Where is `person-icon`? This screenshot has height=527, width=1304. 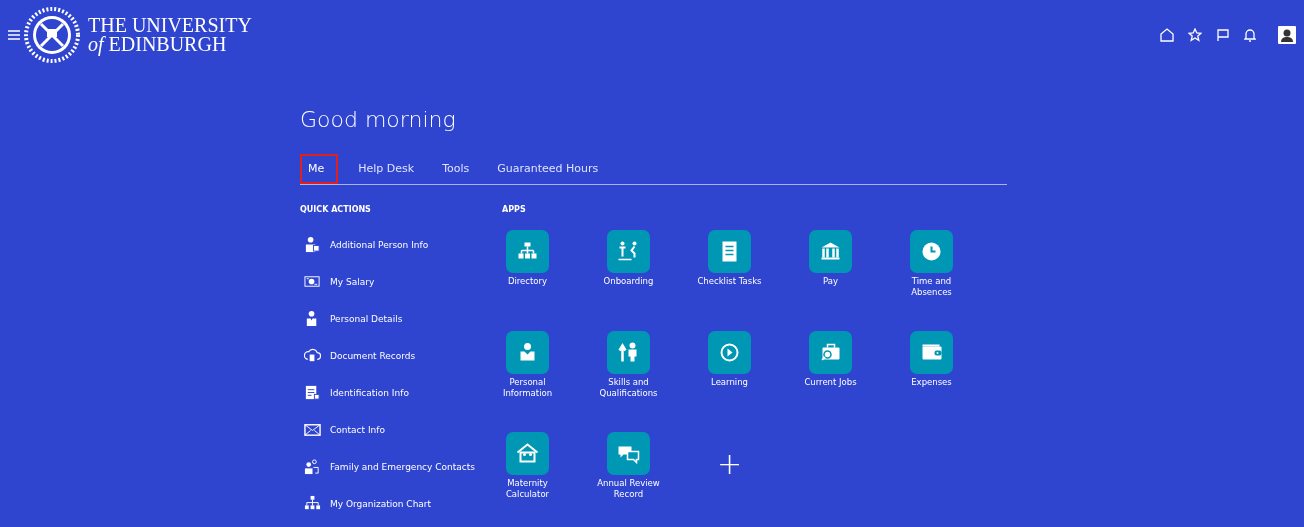
person-icon is located at coordinates (527, 352).